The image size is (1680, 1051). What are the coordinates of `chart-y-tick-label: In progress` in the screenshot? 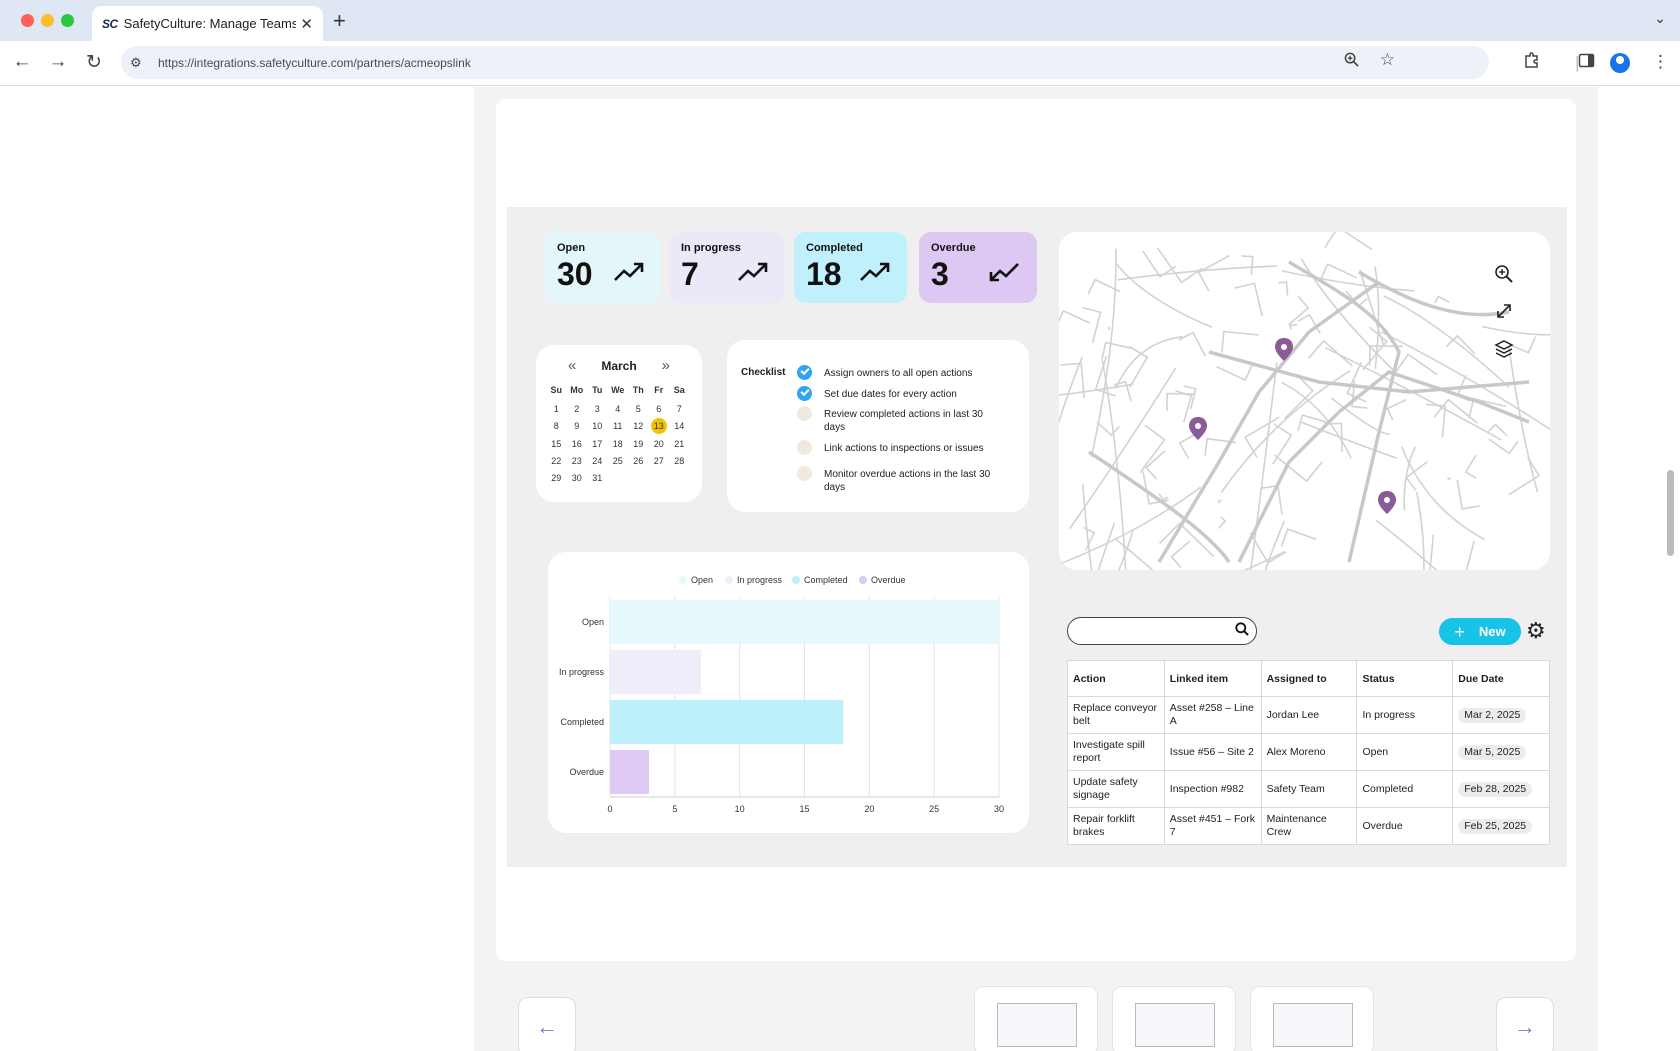 It's located at (582, 672).